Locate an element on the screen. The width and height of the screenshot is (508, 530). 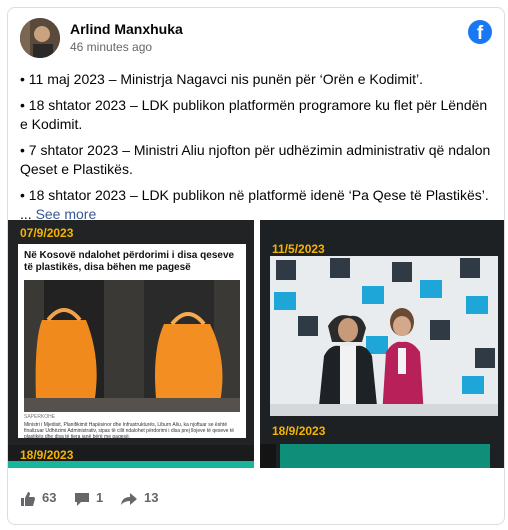
avatar-image is located at coordinates (40, 38).